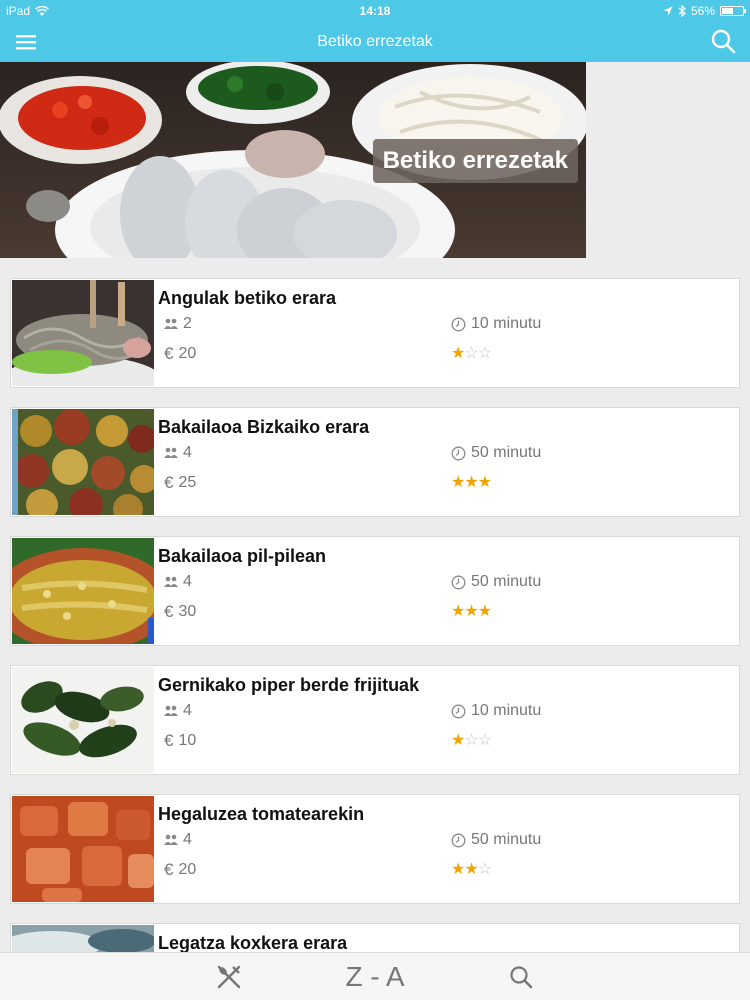 This screenshot has width=750, height=1000. Describe the element at coordinates (289, 685) in the screenshot. I see `recipe-title: Gernikako piper berde frijituak` at that location.